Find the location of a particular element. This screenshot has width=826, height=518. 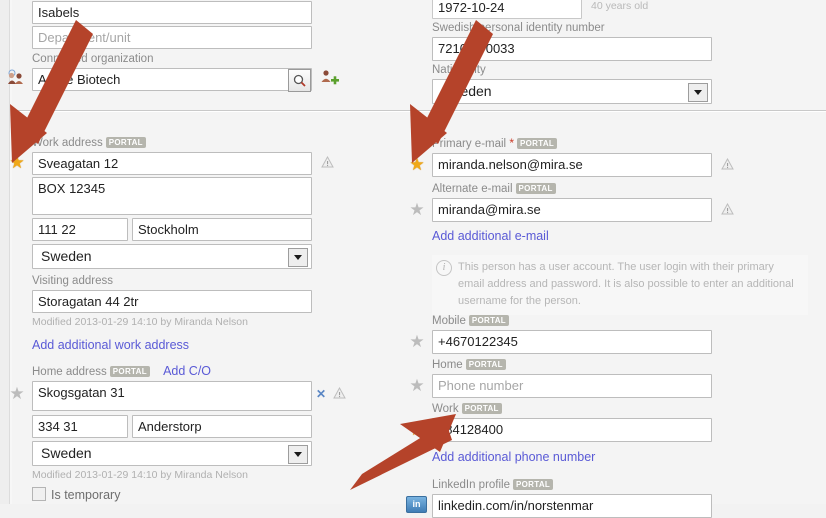

home-address-label: Home address PORTAL Add C/O is located at coordinates (172, 371).